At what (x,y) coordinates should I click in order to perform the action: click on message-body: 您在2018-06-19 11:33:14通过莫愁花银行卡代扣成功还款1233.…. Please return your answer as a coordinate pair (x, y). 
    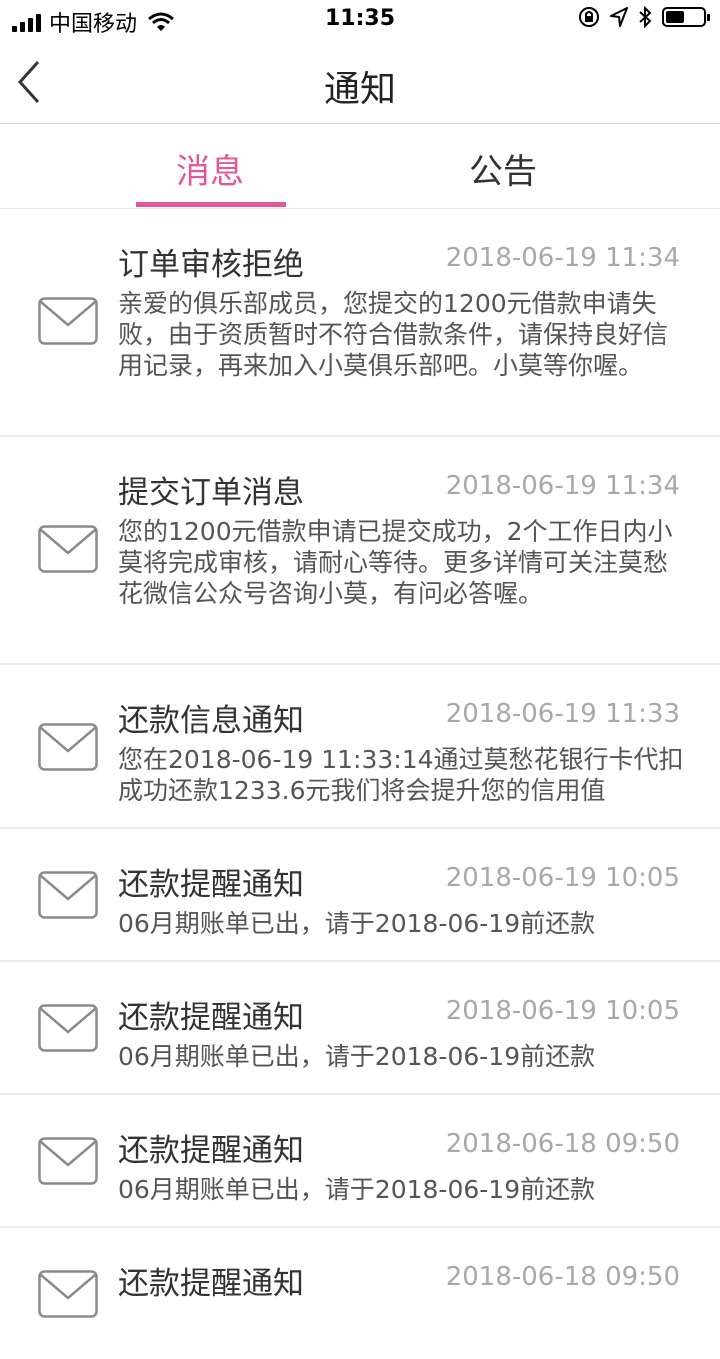
    Looking at the image, I should click on (401, 775).